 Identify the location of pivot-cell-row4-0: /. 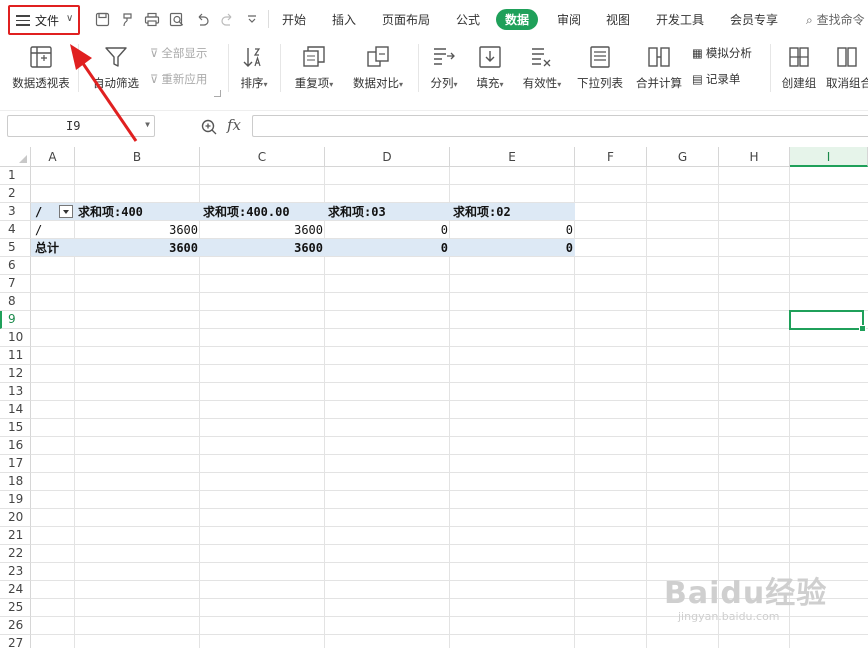
(55, 230).